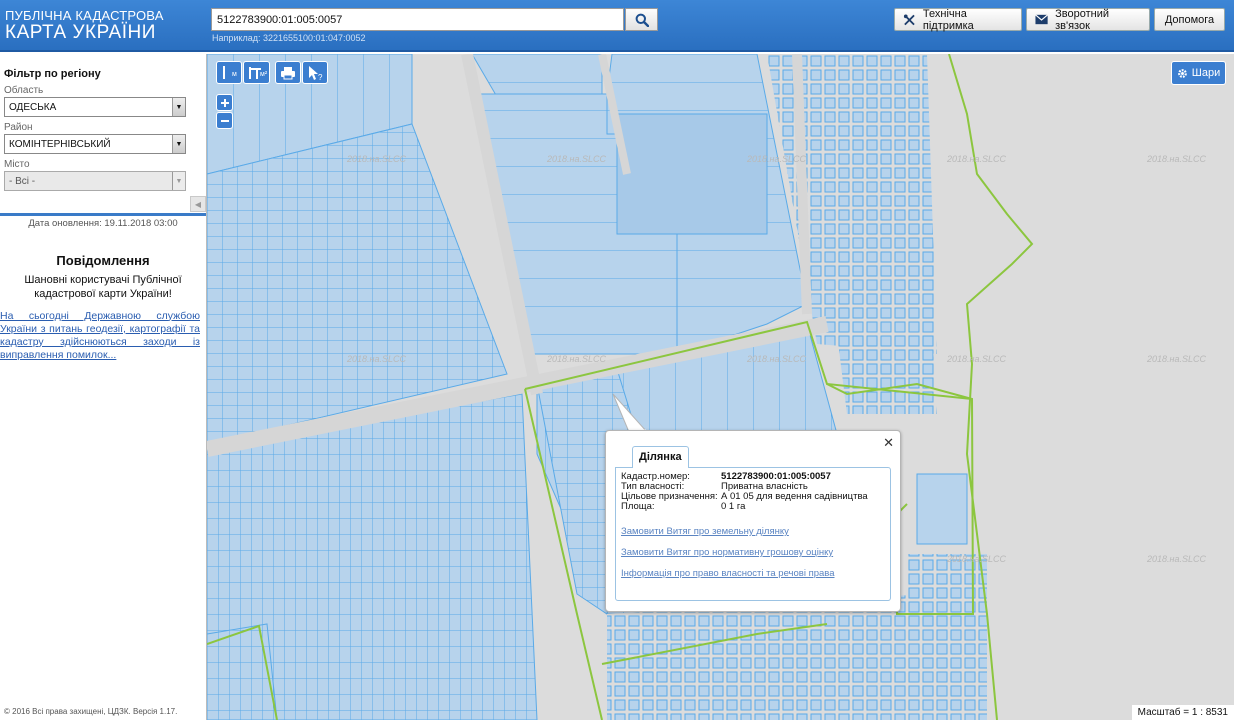 The height and width of the screenshot is (720, 1234). What do you see at coordinates (1042, 19) in the screenshot?
I see `envelope-icon` at bounding box center [1042, 19].